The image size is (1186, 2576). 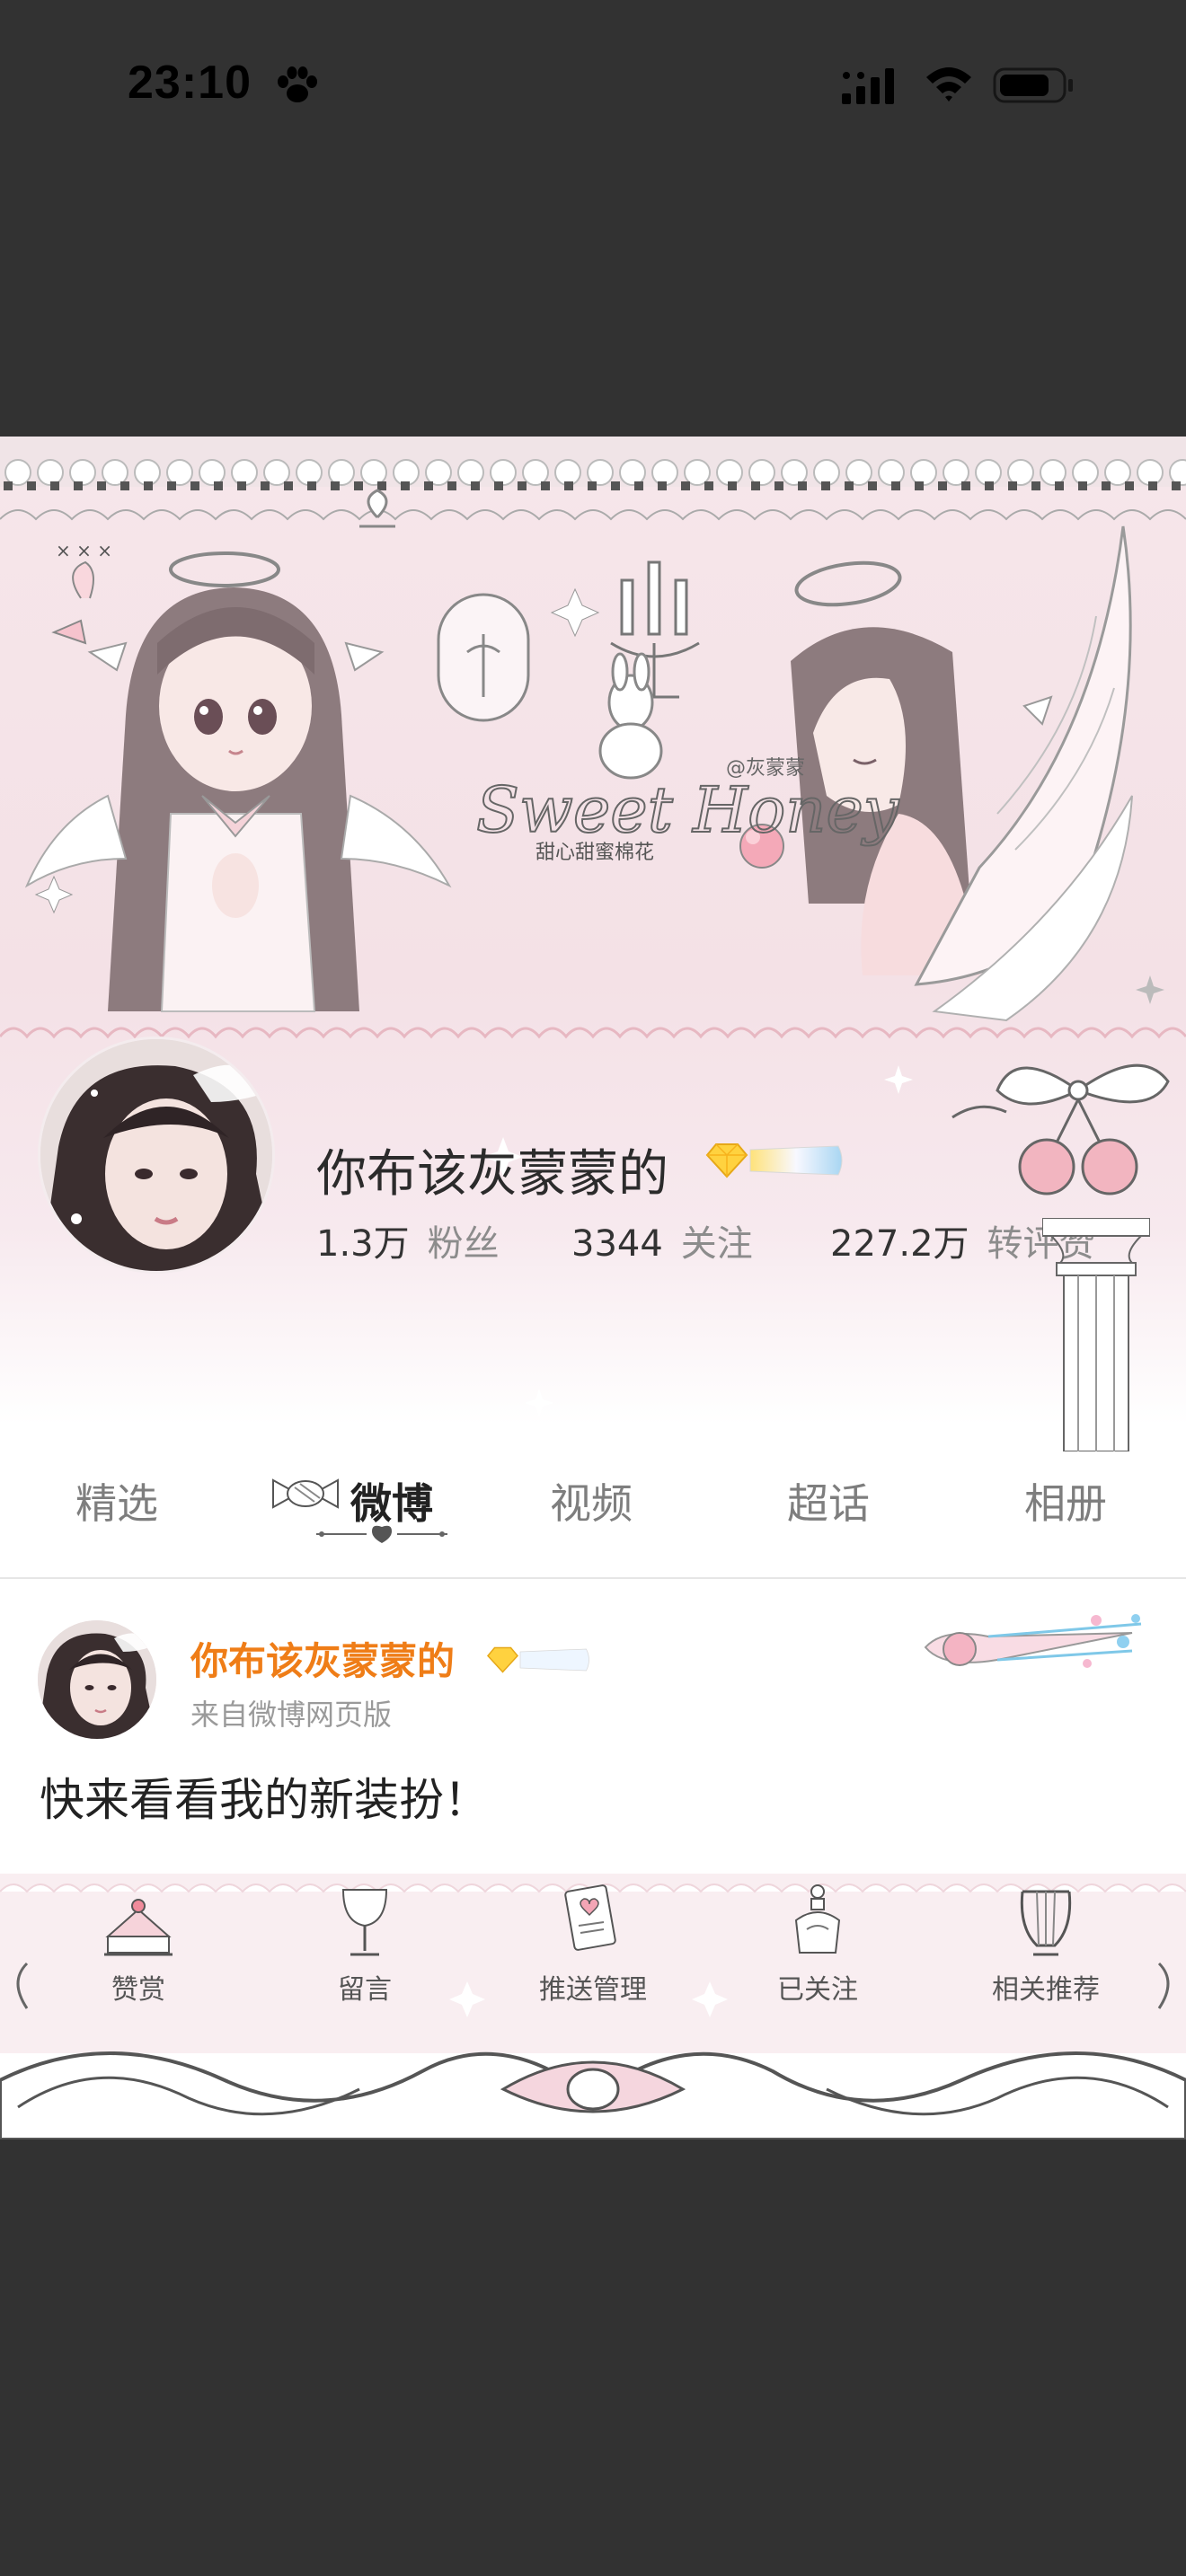 I want to click on tool-reward: 赞赏, so click(x=138, y=1963).